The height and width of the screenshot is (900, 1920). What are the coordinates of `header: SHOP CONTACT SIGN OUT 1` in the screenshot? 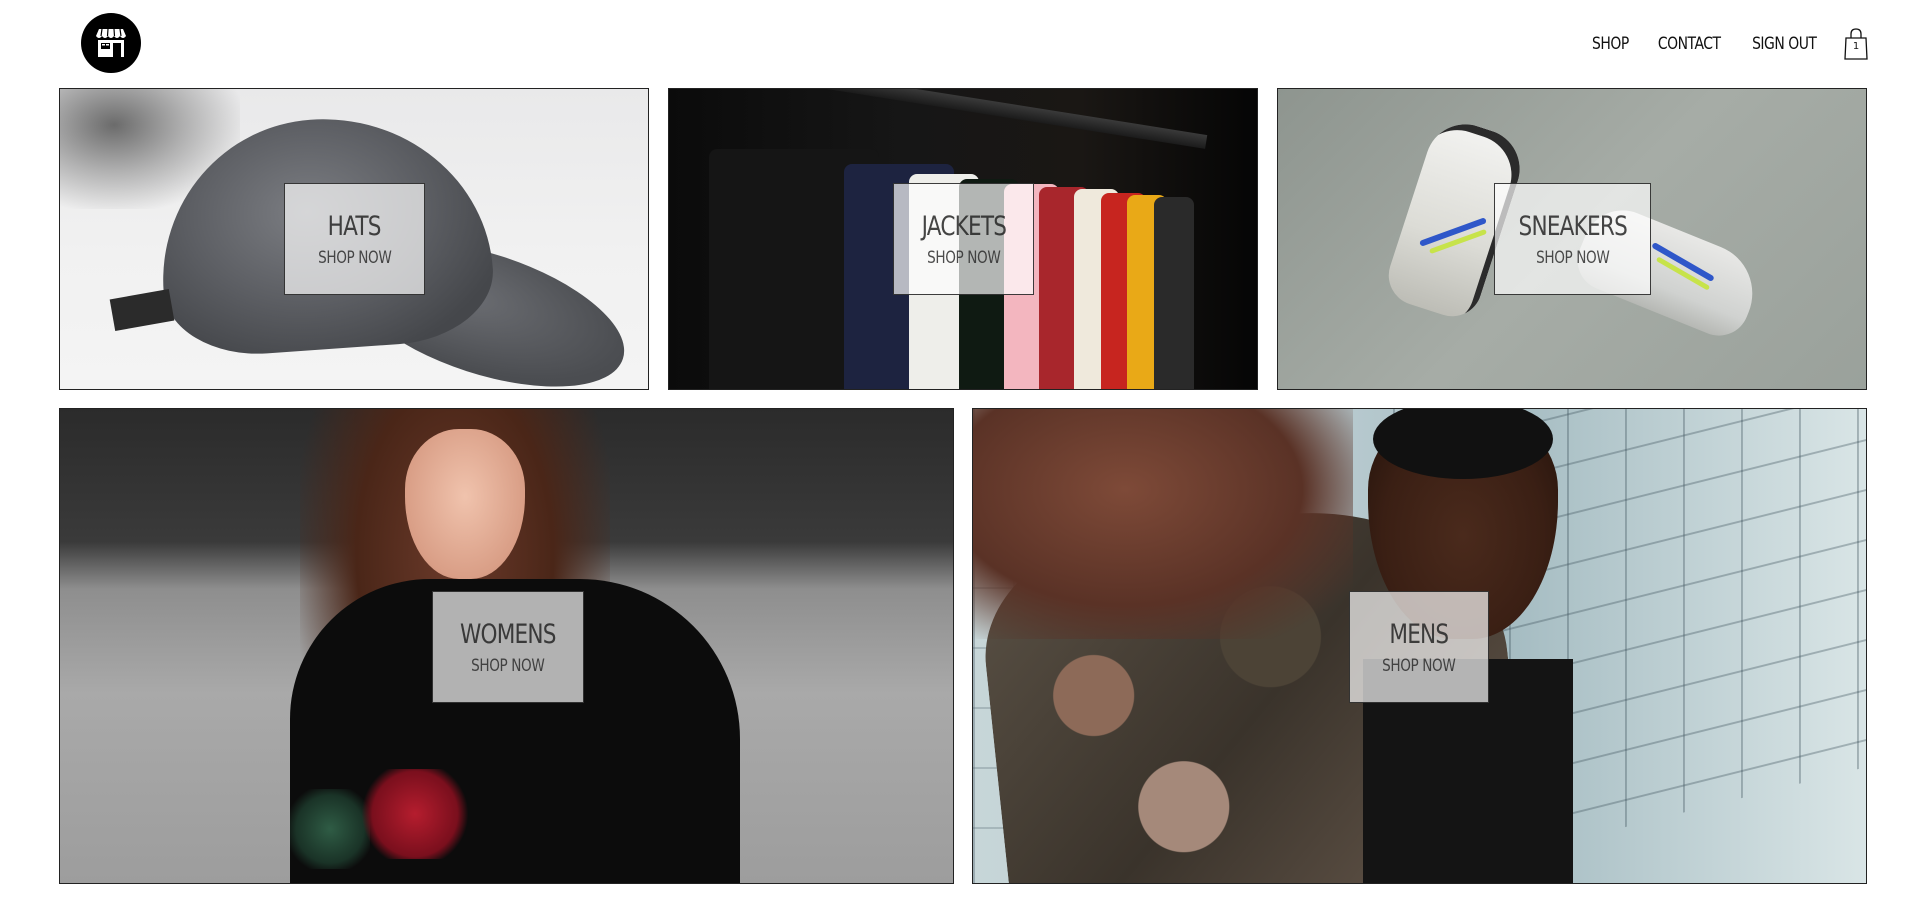 It's located at (960, 44).